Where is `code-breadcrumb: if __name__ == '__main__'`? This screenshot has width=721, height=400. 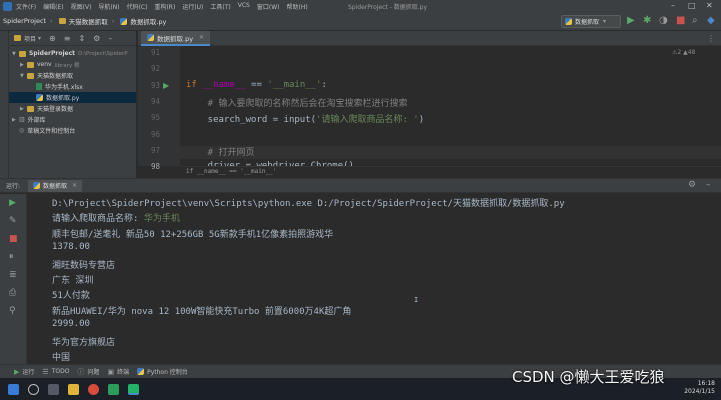 code-breadcrumb: if __name__ == '__main__' is located at coordinates (450, 171).